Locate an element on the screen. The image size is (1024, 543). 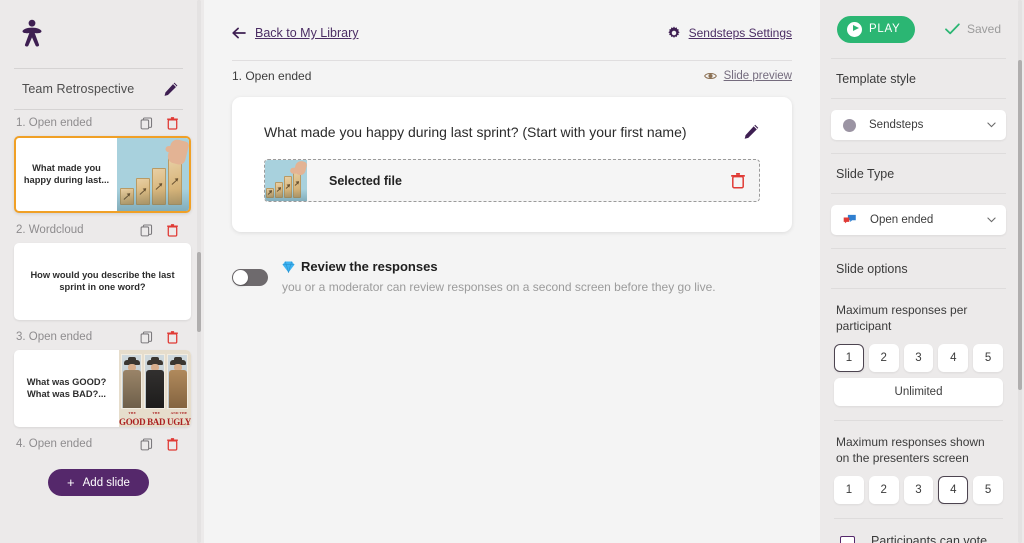
saved-status: Saved is located at coordinates (973, 29).